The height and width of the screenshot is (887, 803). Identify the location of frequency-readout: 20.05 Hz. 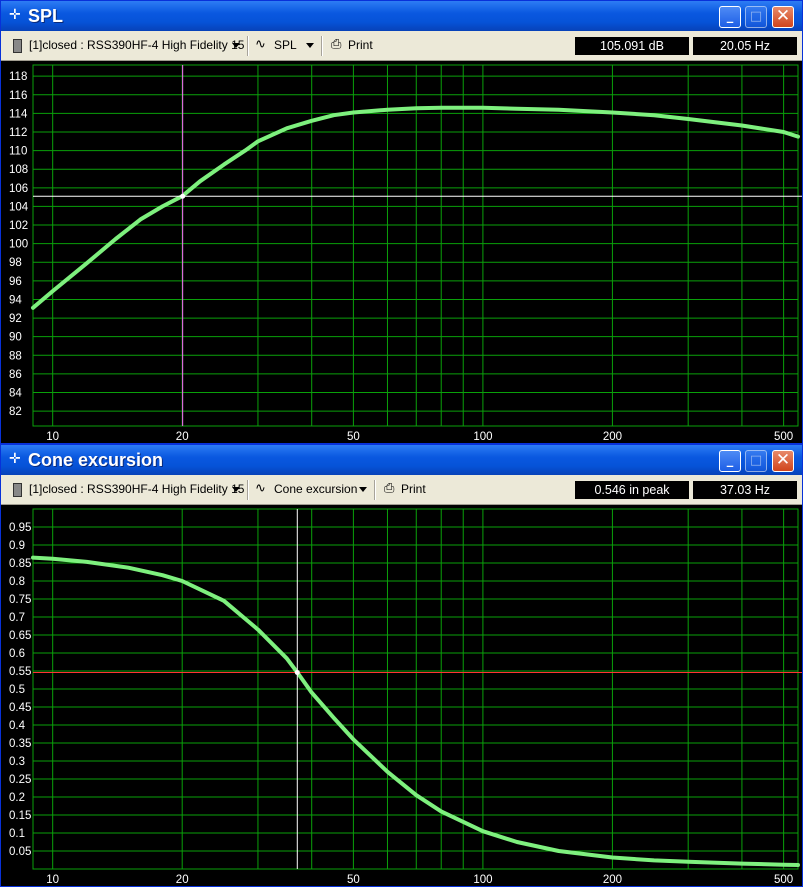
(745, 46).